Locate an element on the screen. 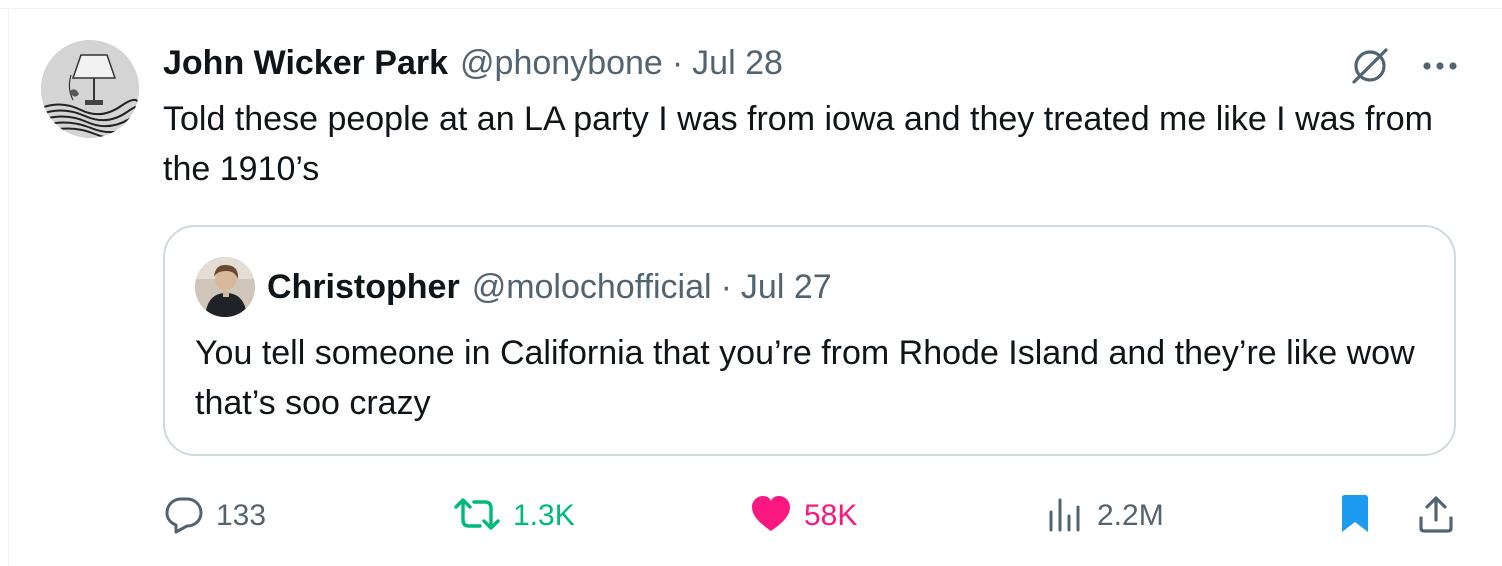  repost-icon is located at coordinates (477, 516).